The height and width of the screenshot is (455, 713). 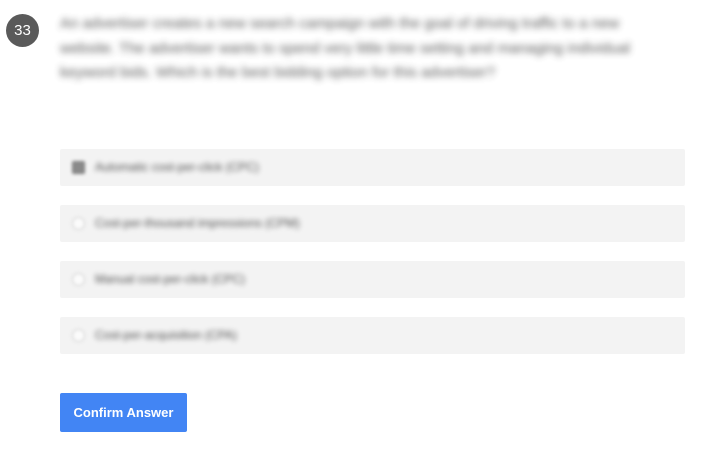 What do you see at coordinates (123, 412) in the screenshot?
I see `confirm-answer-button: Confirm Answer` at bounding box center [123, 412].